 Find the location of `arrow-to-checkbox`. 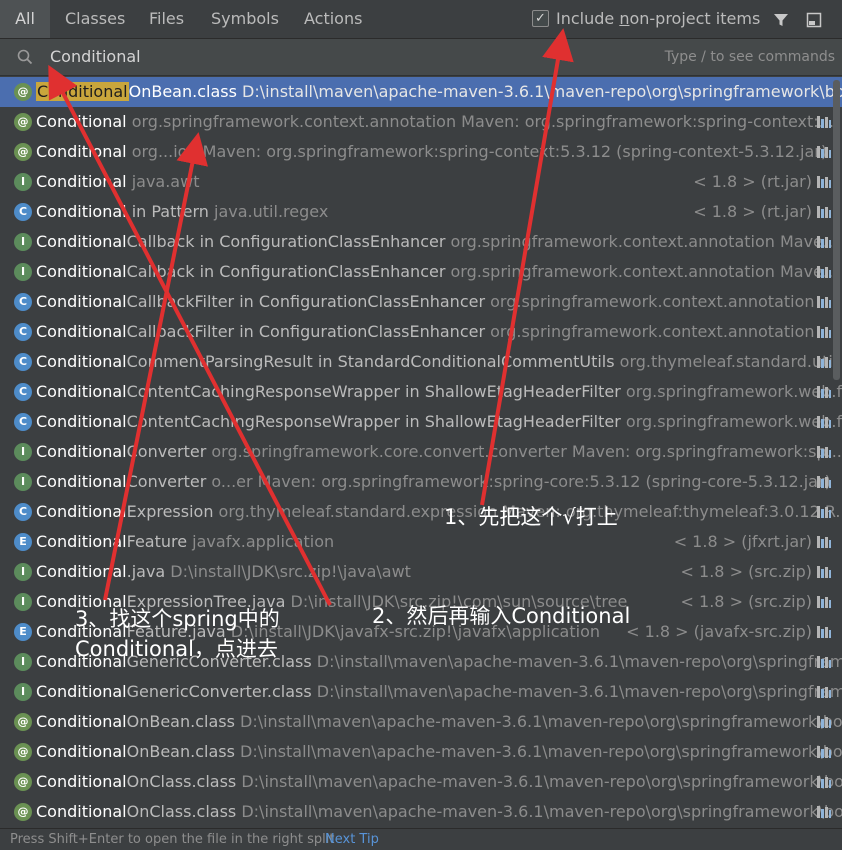

arrow-to-checkbox is located at coordinates (527, 267).